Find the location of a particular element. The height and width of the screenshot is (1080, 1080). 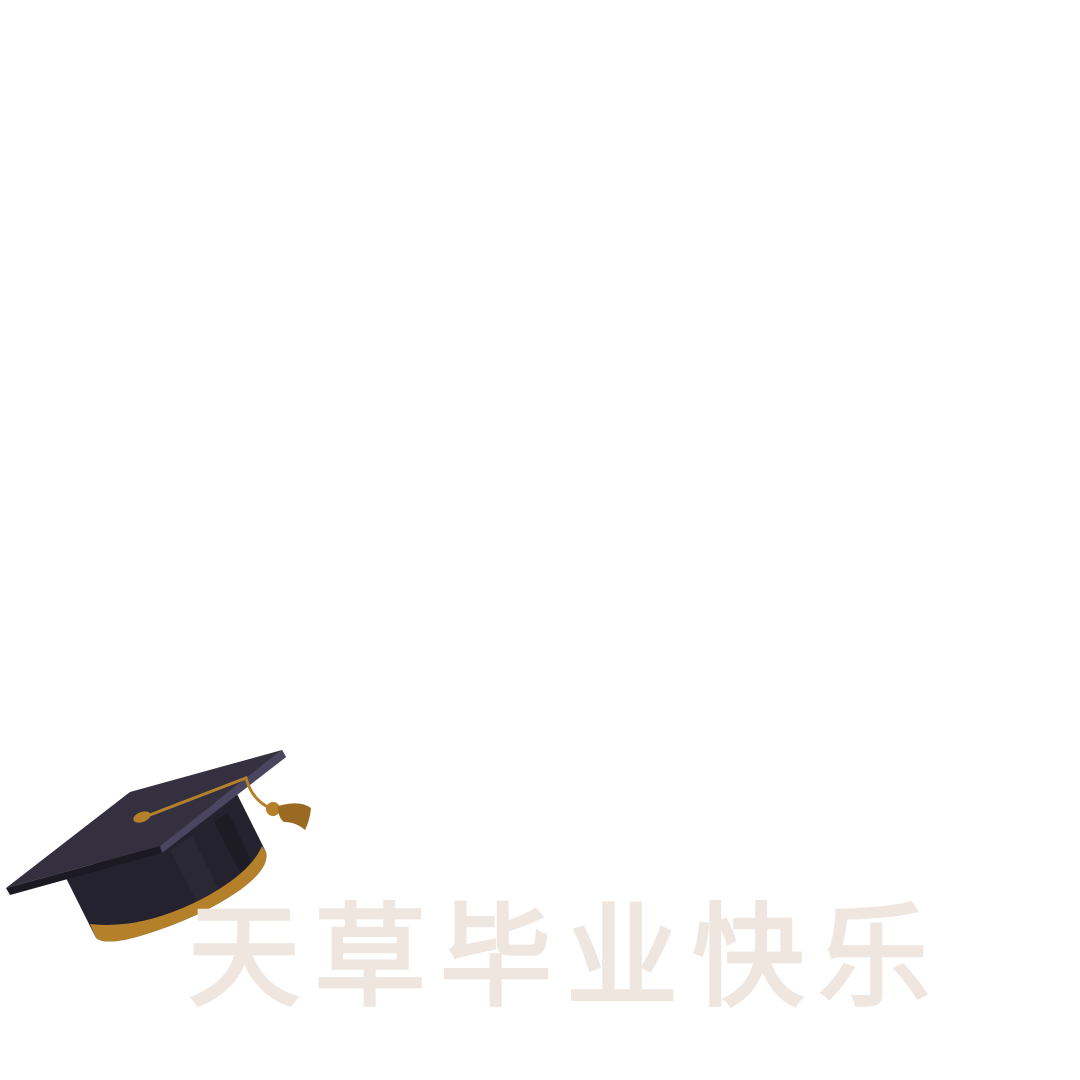

tassel-knot is located at coordinates (273, 809).